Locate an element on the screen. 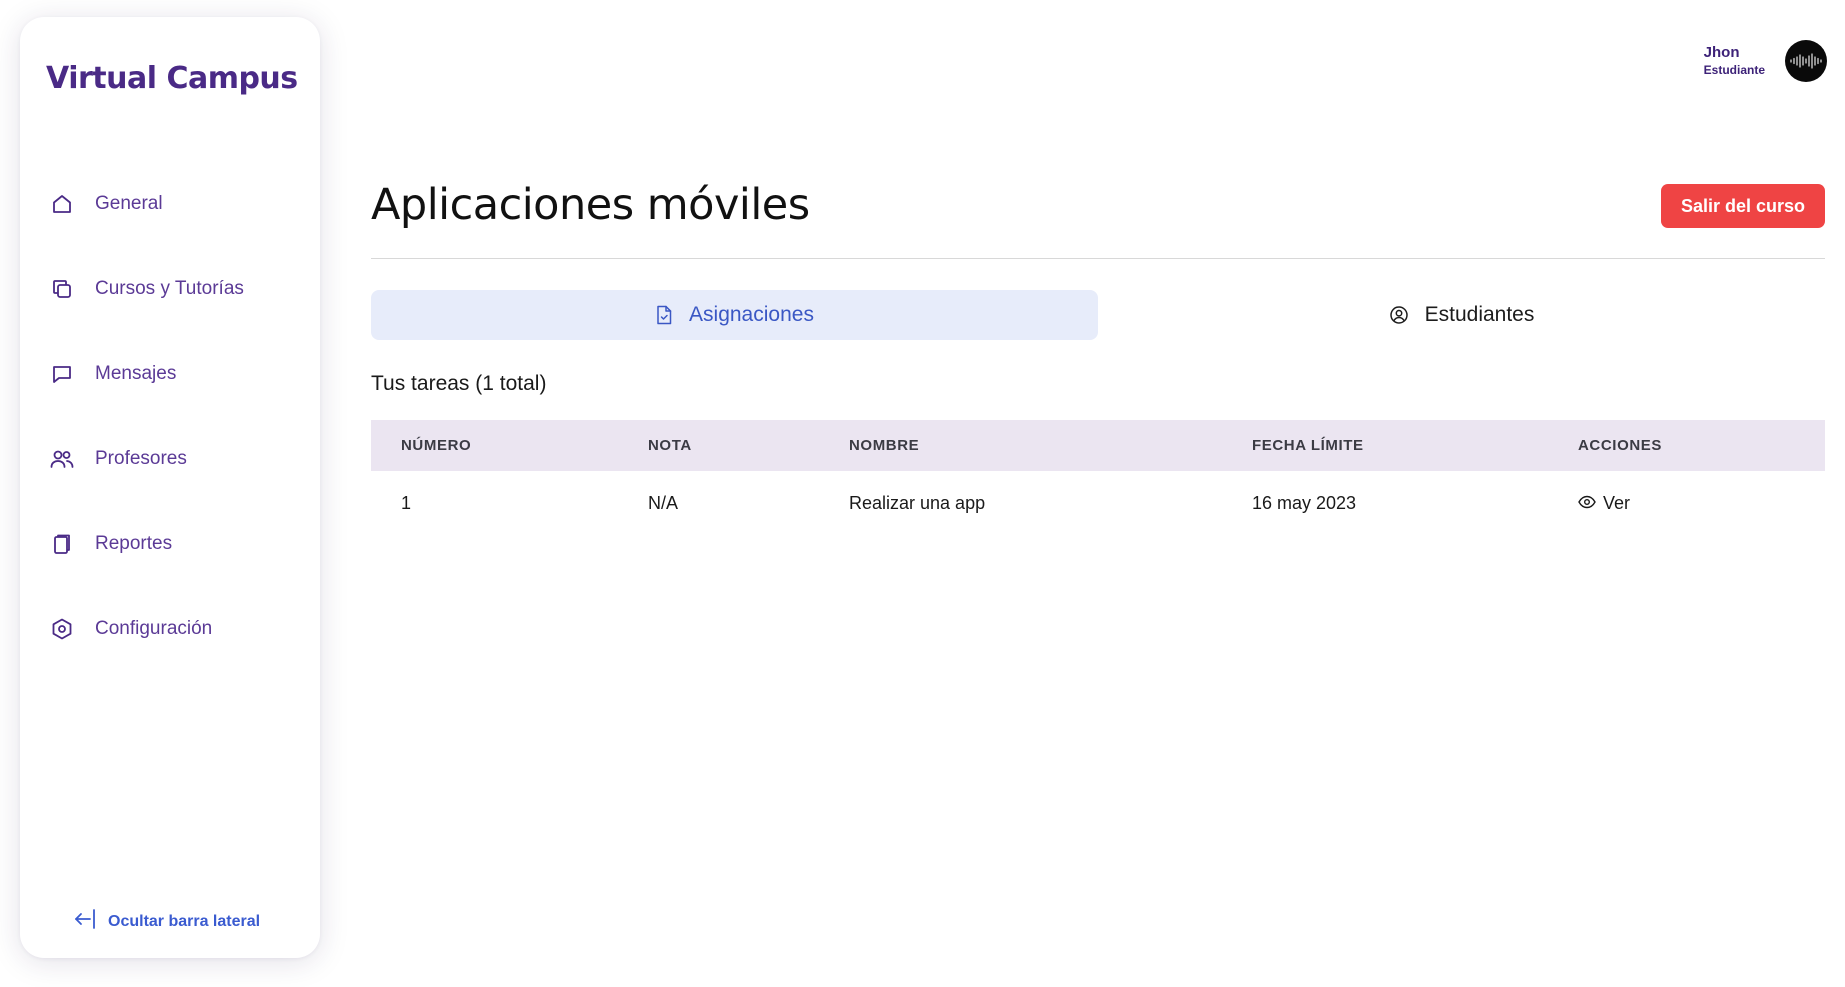 This screenshot has height=987, width=1845. sidebar-item-label: General is located at coordinates (129, 203).